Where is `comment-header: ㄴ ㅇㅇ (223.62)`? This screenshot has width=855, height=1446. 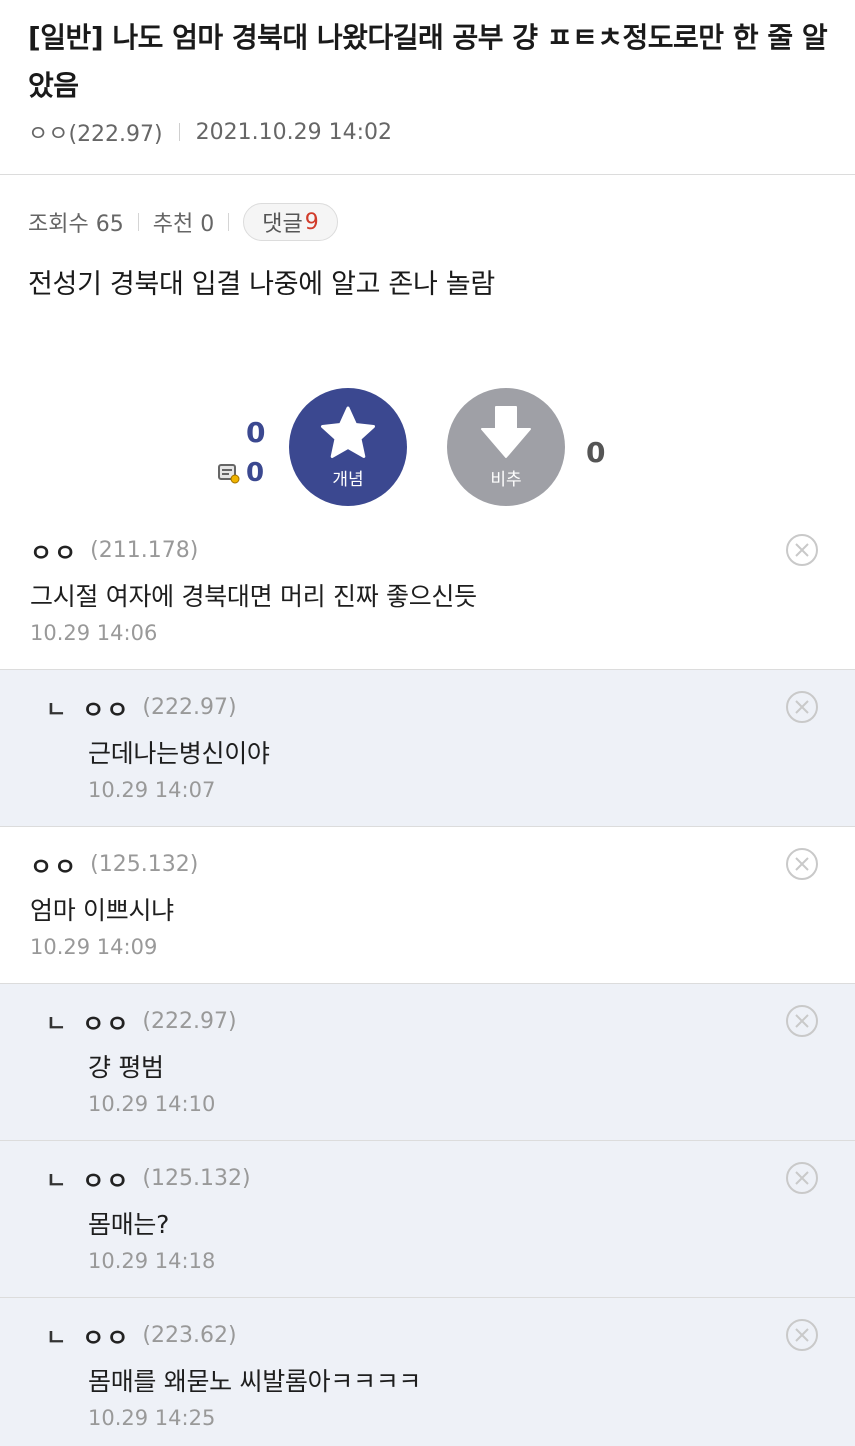
comment-header: ㄴ ㅇㅇ (223.62) is located at coordinates (141, 1335).